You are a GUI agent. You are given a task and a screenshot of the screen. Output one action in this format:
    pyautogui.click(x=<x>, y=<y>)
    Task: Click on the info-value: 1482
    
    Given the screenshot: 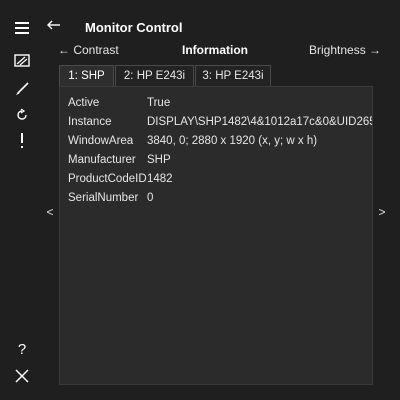 What is the action you would take?
    pyautogui.click(x=160, y=179)
    